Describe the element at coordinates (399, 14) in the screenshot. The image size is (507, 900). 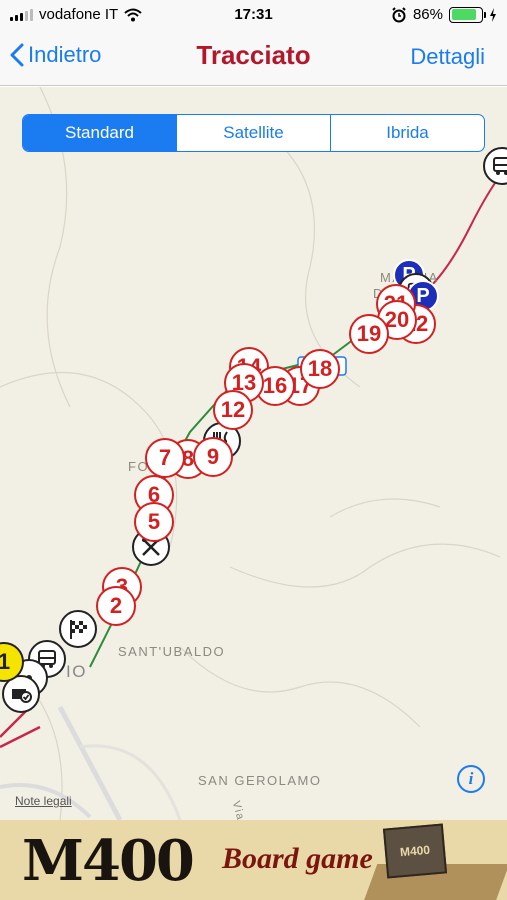
I see `alarm-icon` at that location.